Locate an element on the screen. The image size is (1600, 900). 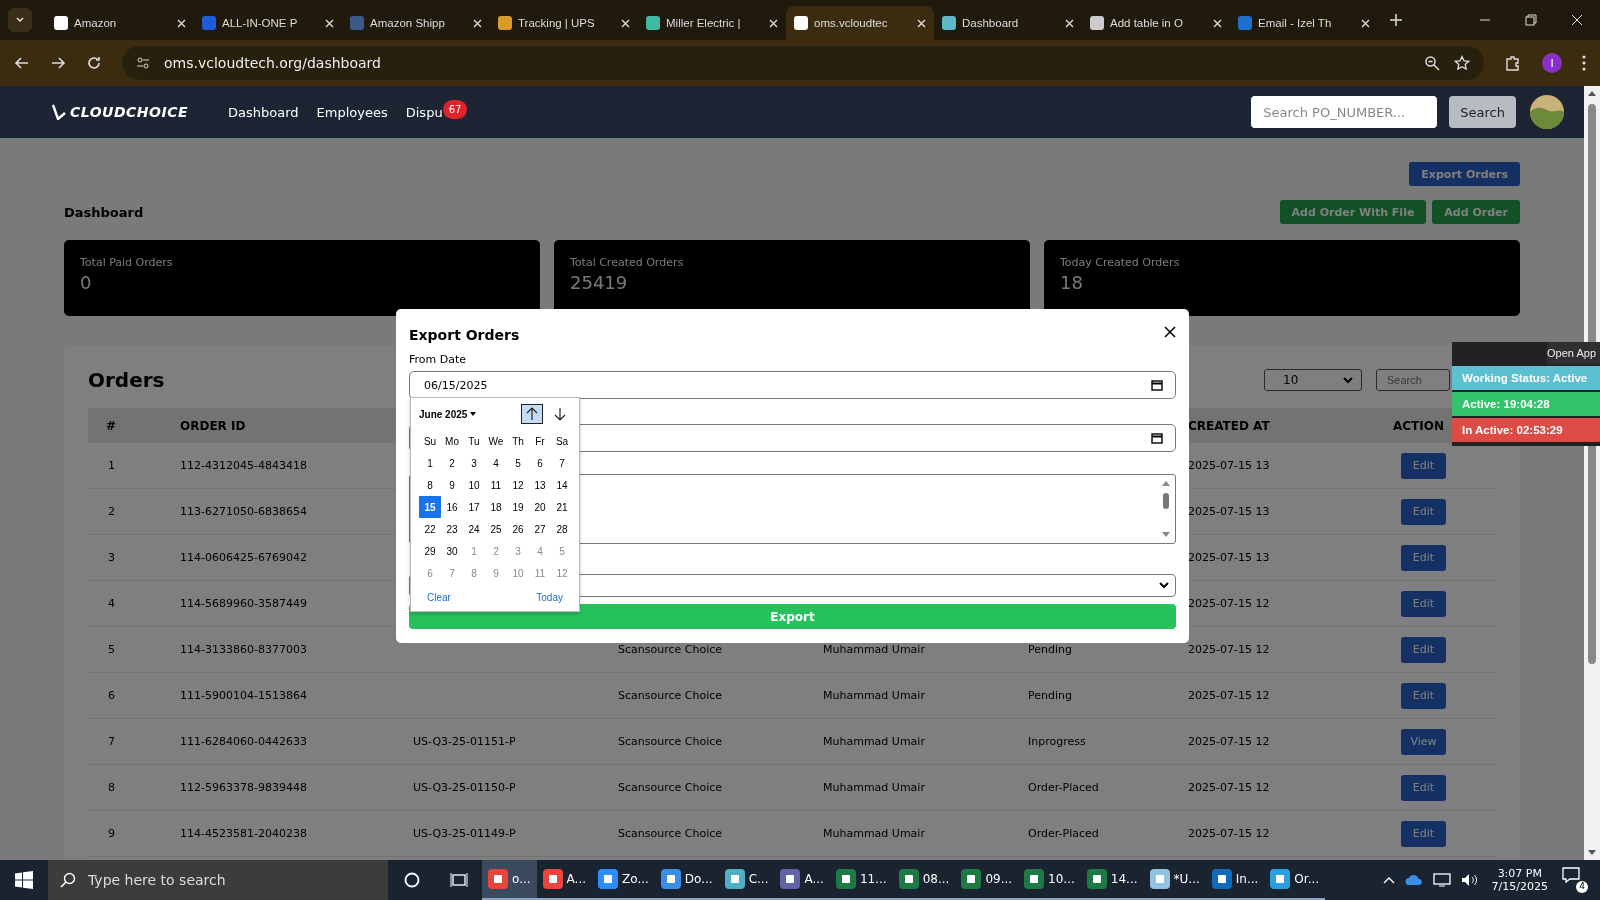
new-tab-icon is located at coordinates (1396, 20).